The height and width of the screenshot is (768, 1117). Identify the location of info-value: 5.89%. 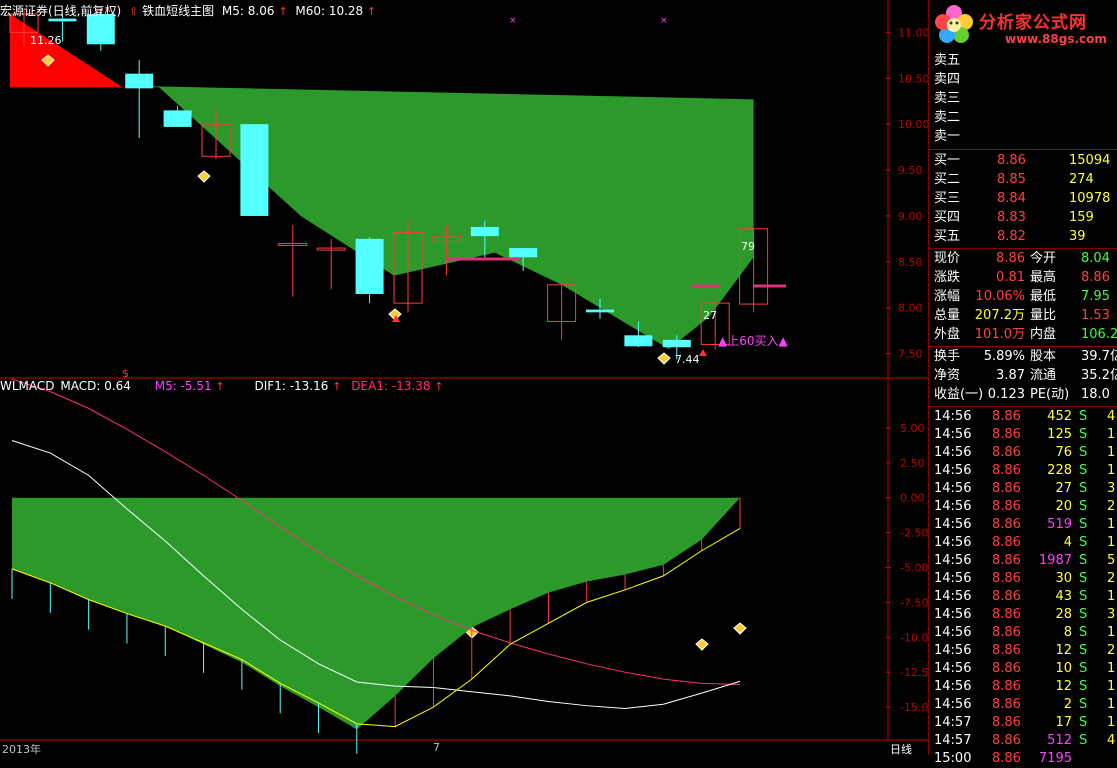
(1004, 356).